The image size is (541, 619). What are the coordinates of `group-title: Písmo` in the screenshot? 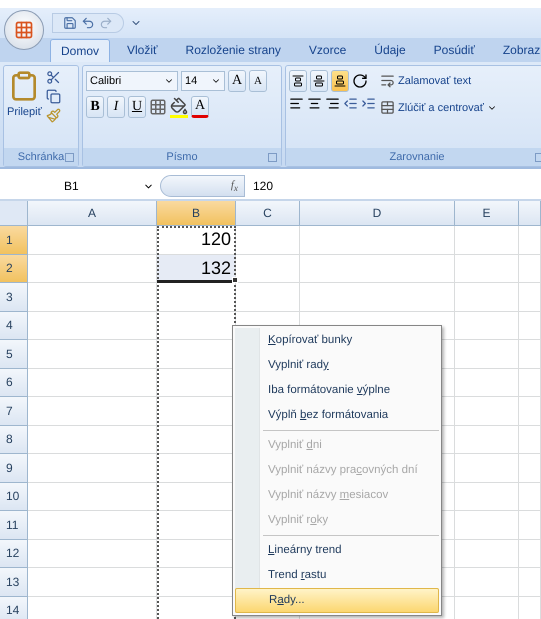 It's located at (182, 157).